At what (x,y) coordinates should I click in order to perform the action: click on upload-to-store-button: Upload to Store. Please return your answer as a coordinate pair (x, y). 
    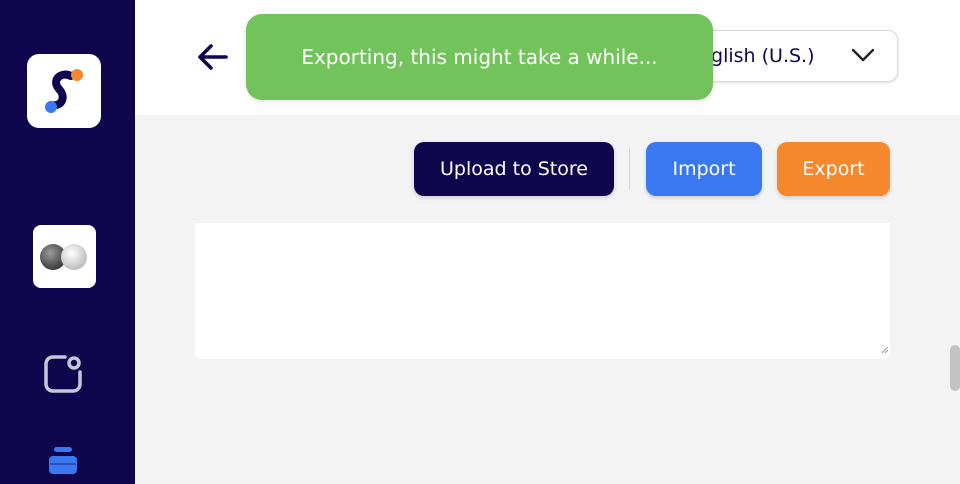
    Looking at the image, I should click on (514, 169).